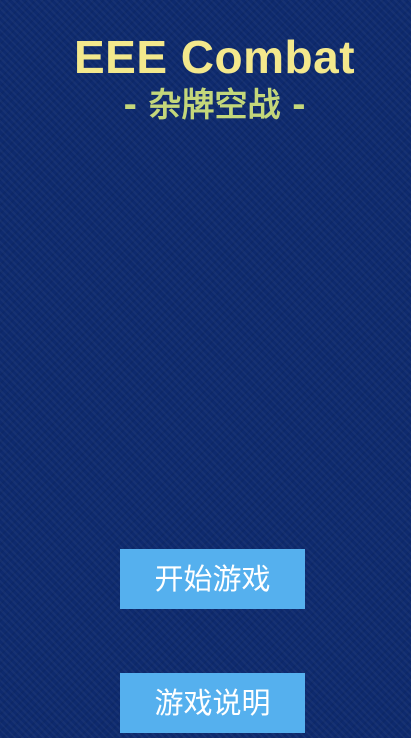 The image size is (411, 738). Describe the element at coordinates (214, 104) in the screenshot. I see `game-subtitle: - 杂牌空战 -` at that location.